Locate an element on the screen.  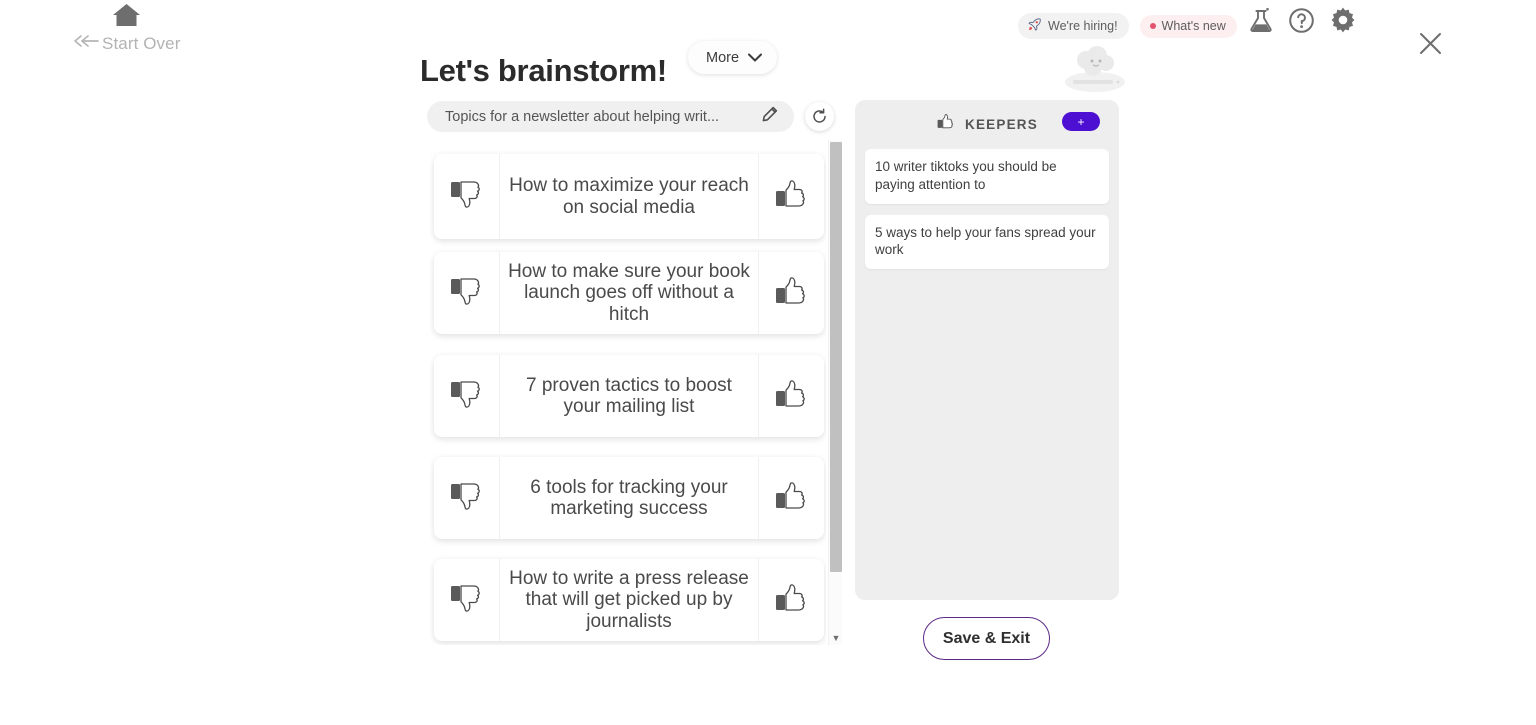
refresh-icon is located at coordinates (819, 116).